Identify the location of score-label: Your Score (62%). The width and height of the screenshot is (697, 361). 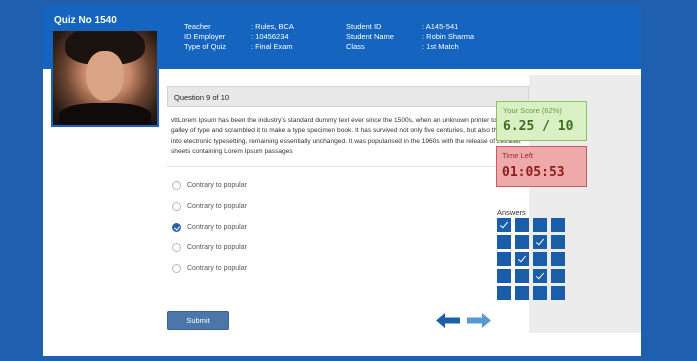
(532, 110).